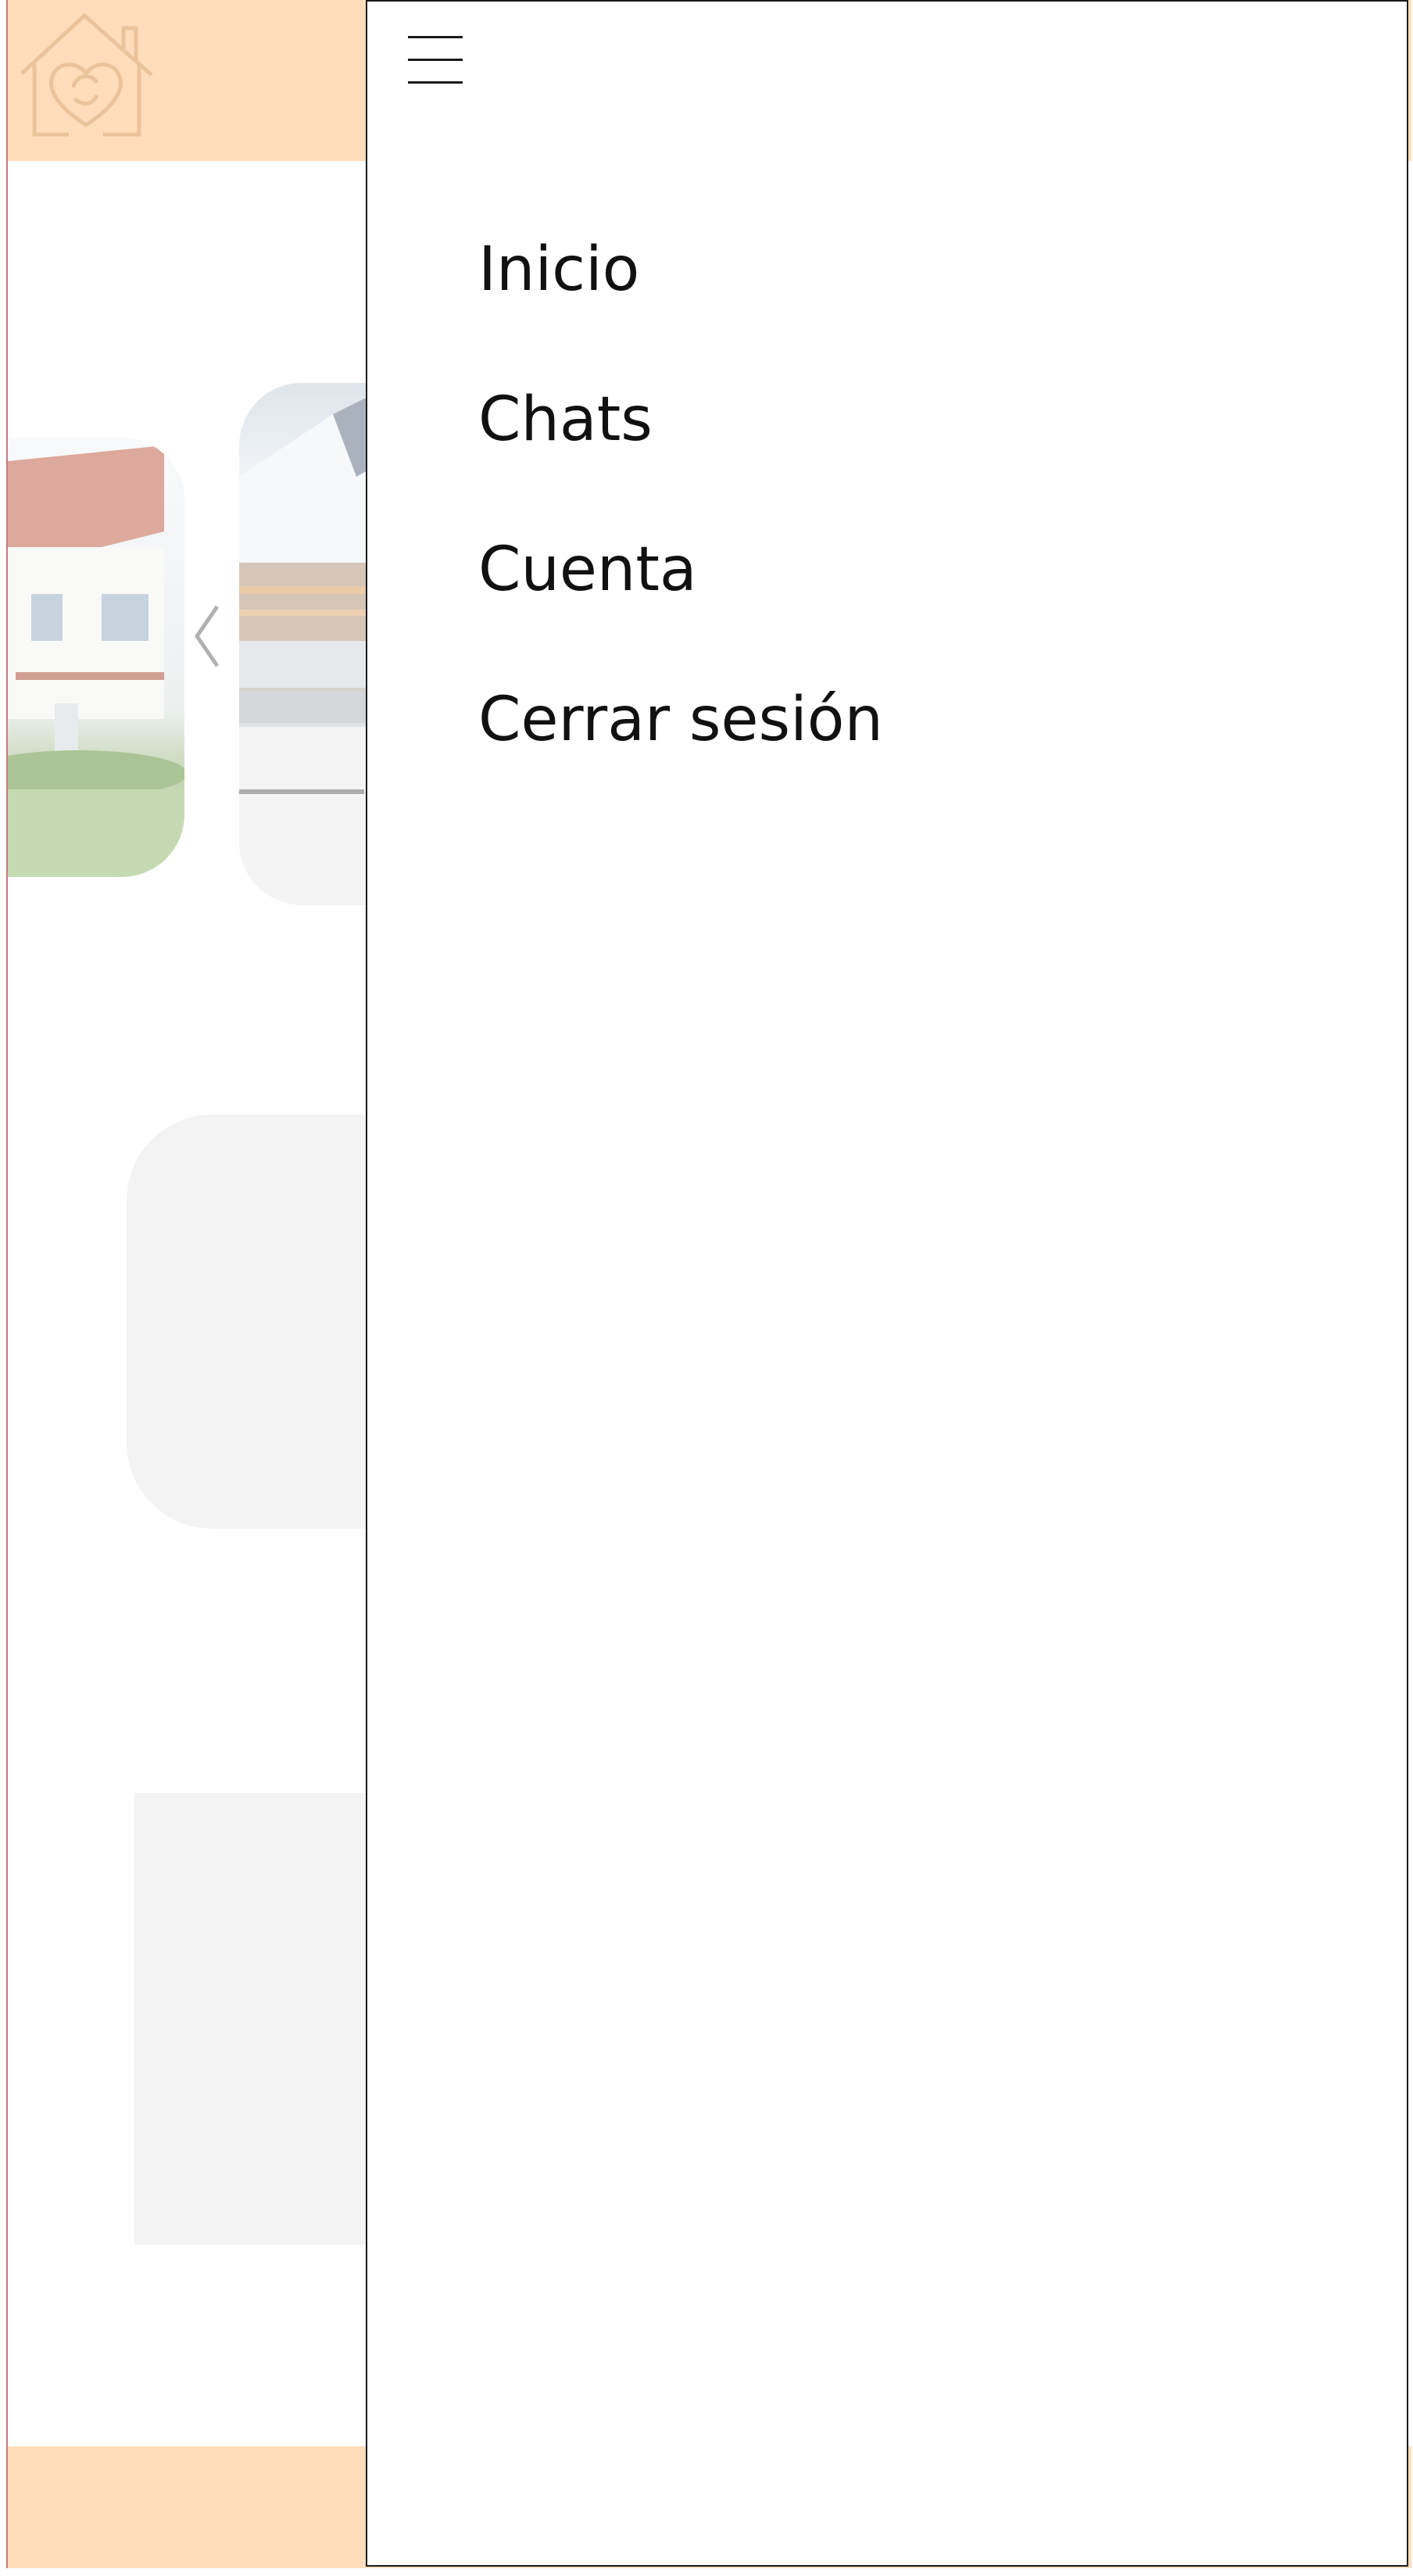 This screenshot has height=2576, width=1413. I want to click on drawer-item-cuenta: Cuenta, so click(680, 603).